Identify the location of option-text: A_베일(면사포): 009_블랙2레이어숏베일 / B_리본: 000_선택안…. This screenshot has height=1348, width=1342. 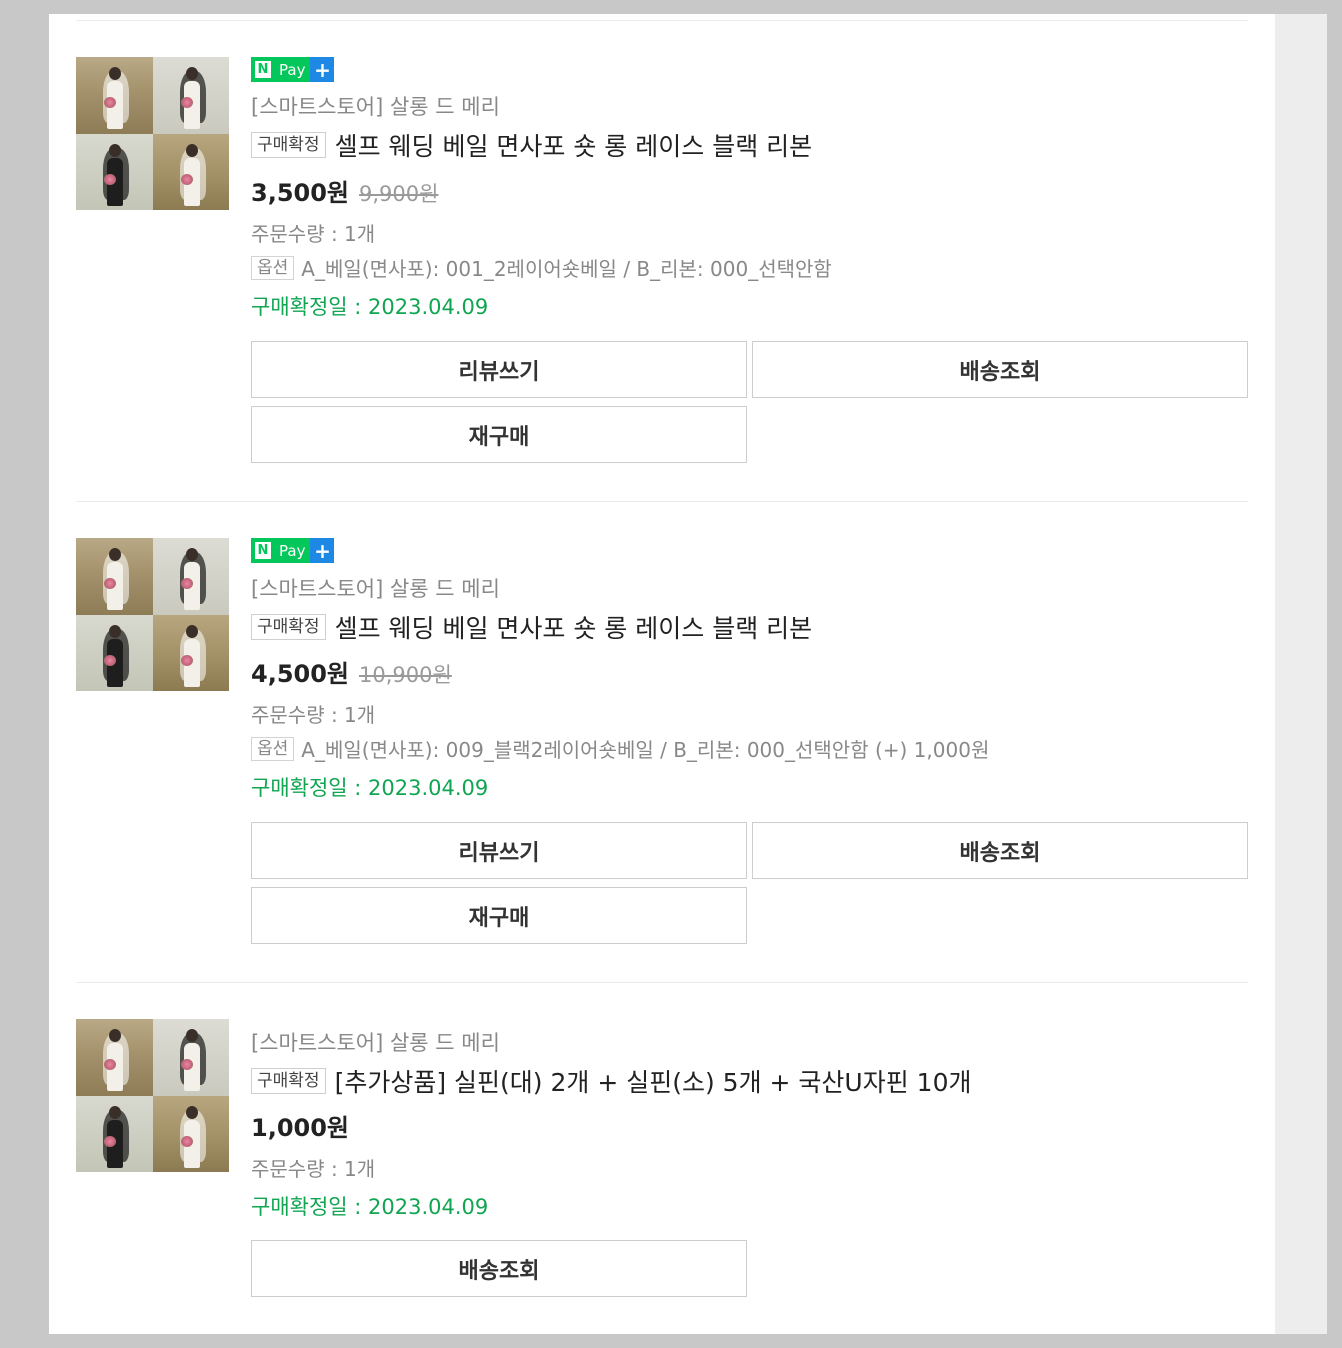
(645, 750).